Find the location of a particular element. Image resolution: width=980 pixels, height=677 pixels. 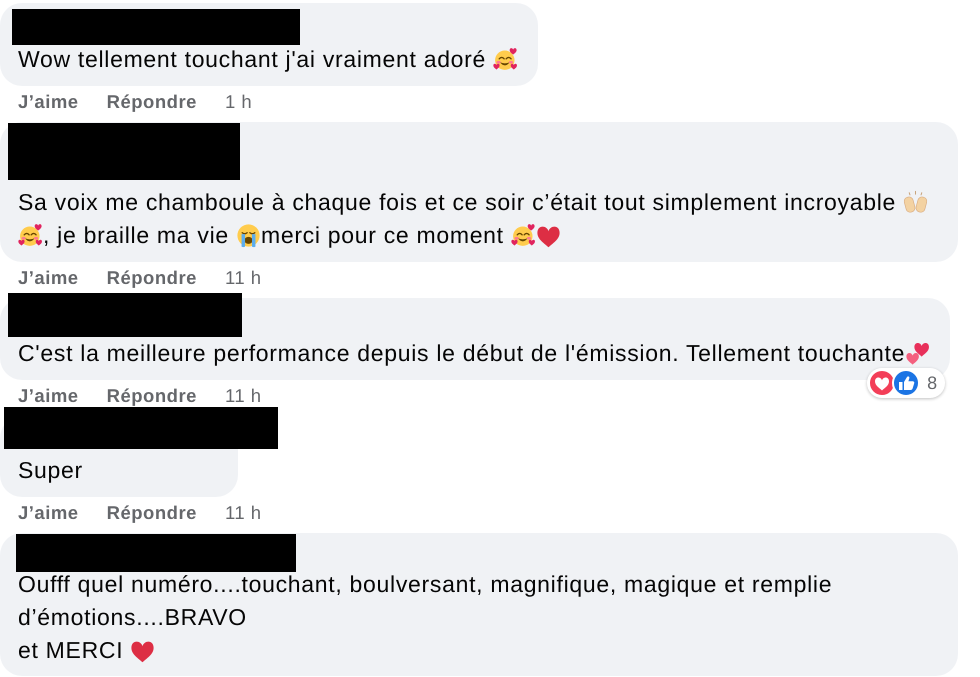

raised-hands-icon is located at coordinates (915, 202).